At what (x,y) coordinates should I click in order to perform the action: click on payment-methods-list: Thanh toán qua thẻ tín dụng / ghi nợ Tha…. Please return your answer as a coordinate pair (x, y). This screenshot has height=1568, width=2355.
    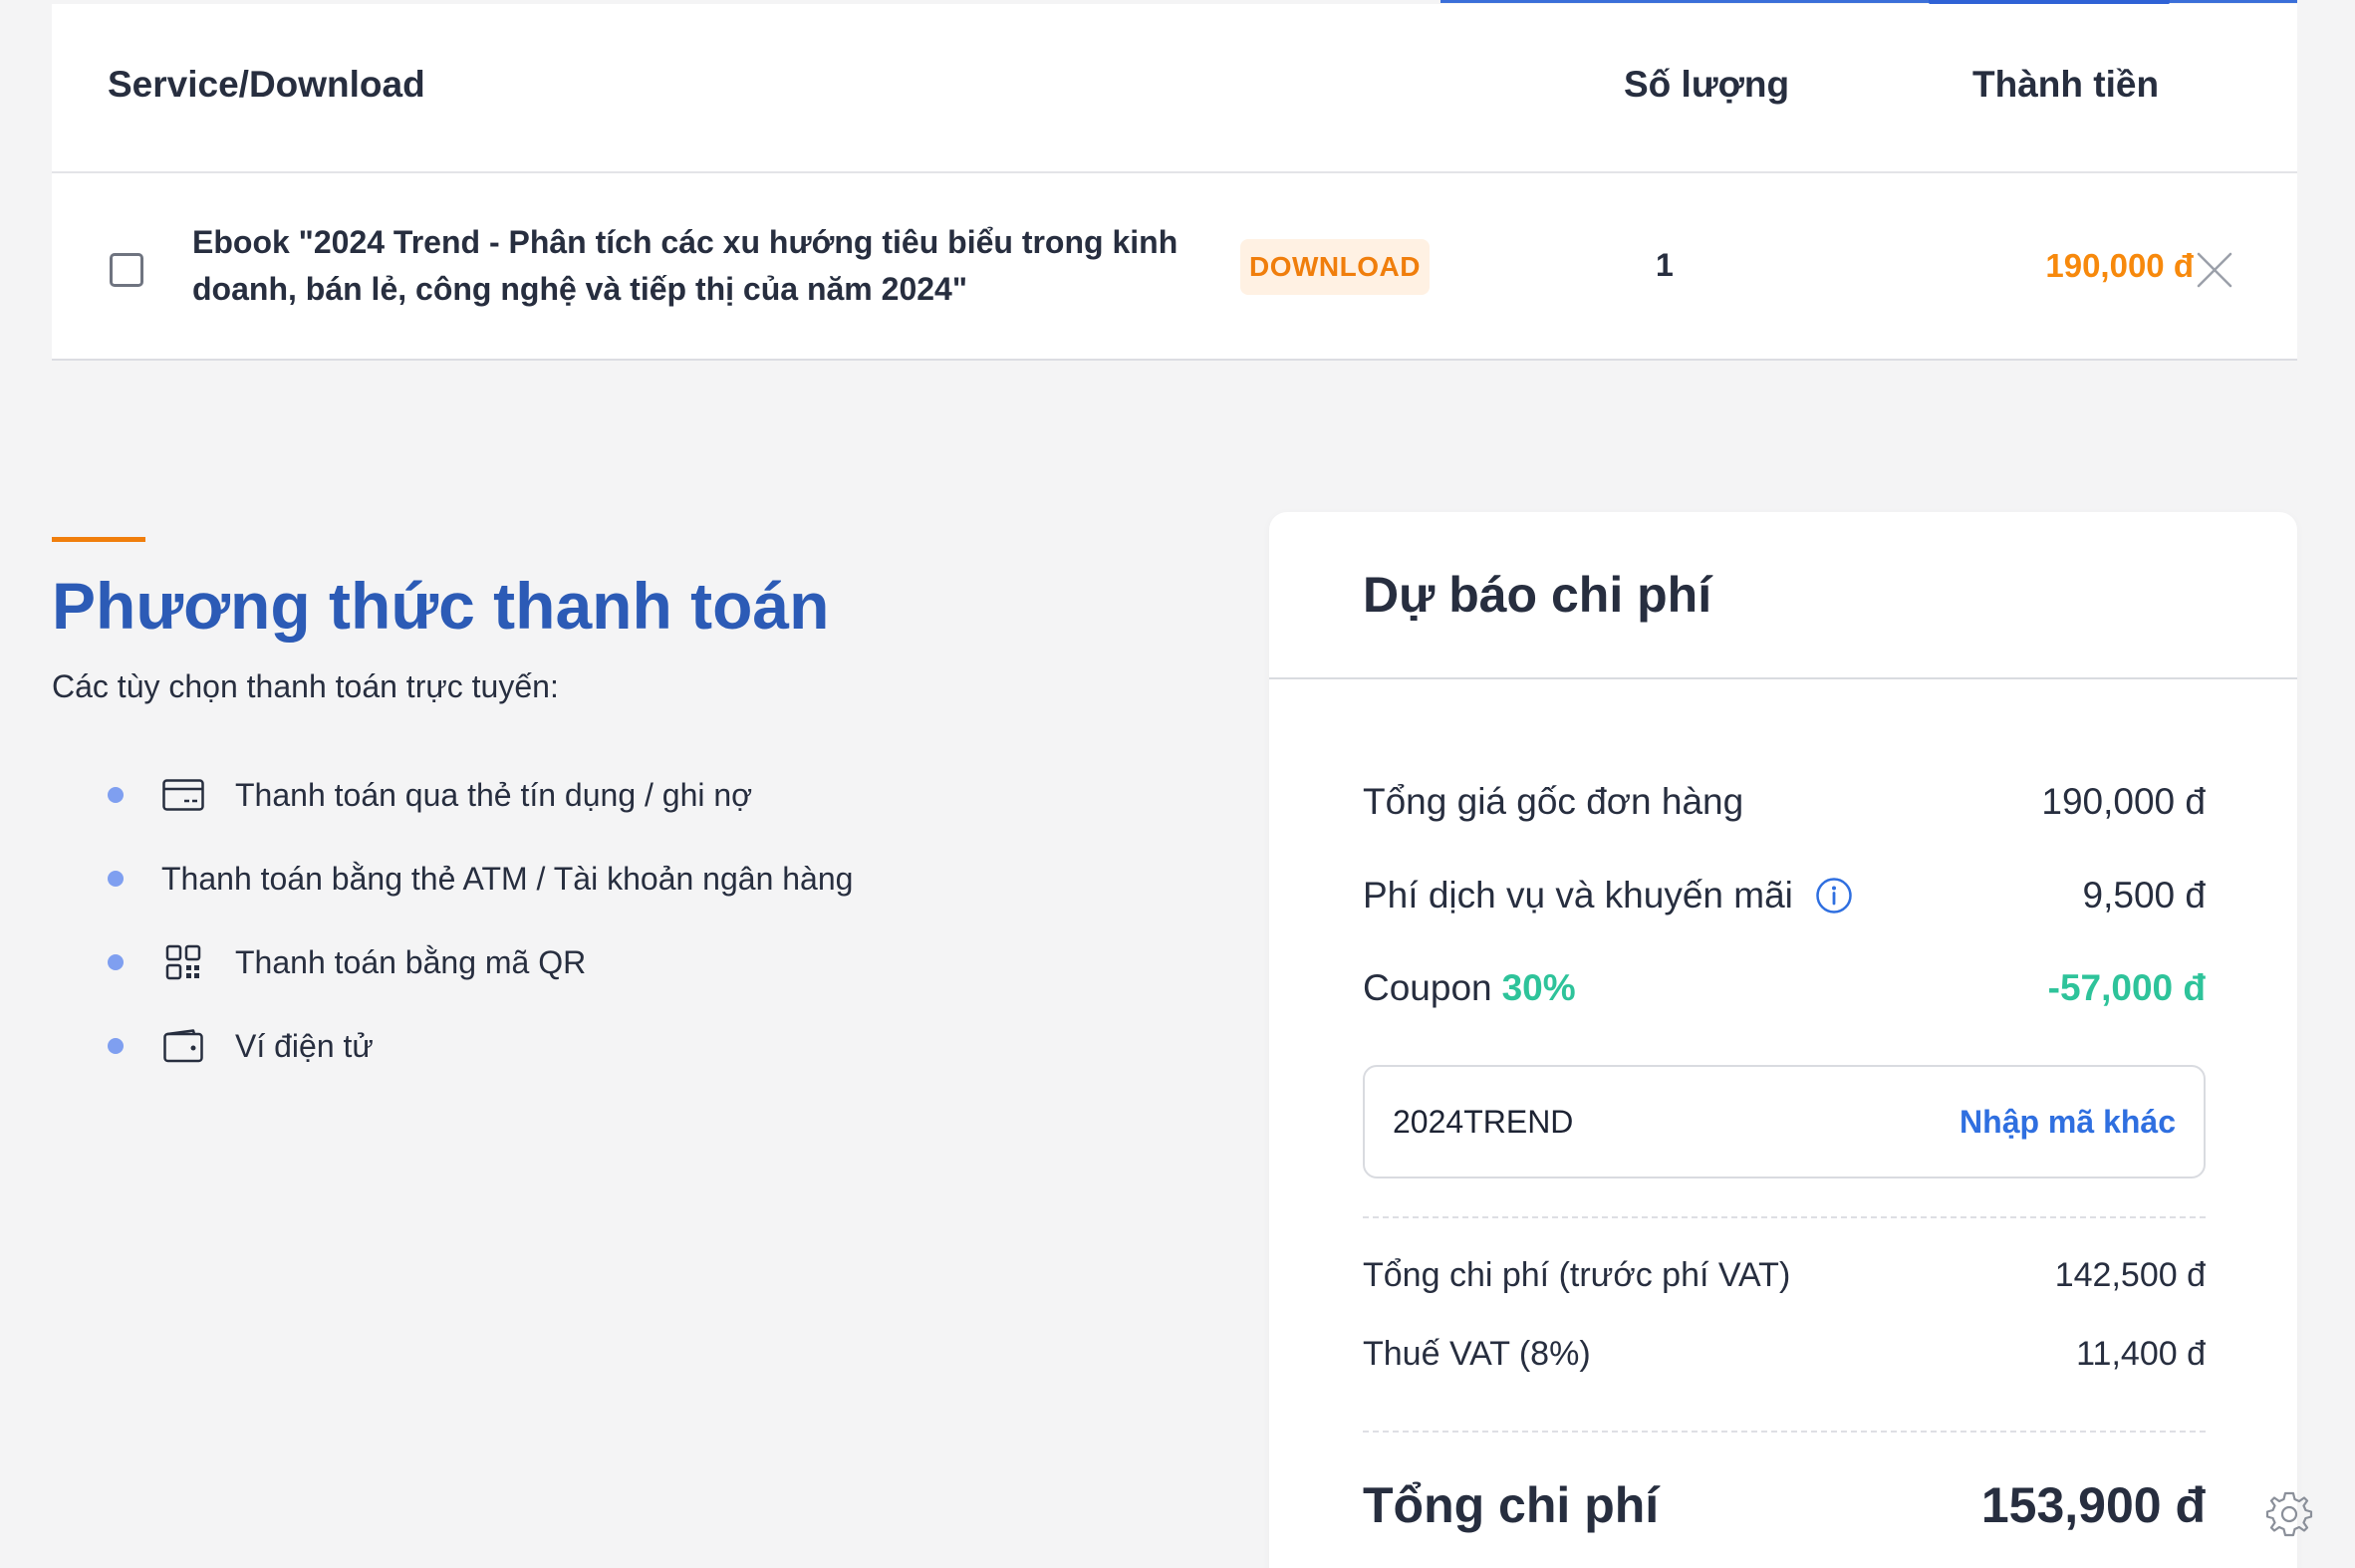
    Looking at the image, I should click on (552, 920).